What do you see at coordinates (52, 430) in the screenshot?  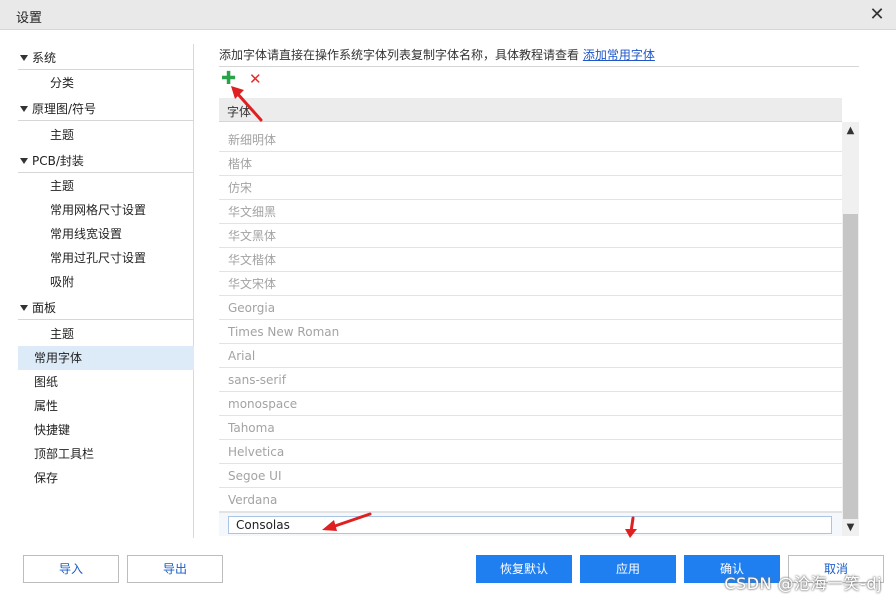 I see `tree-label: 快捷键` at bounding box center [52, 430].